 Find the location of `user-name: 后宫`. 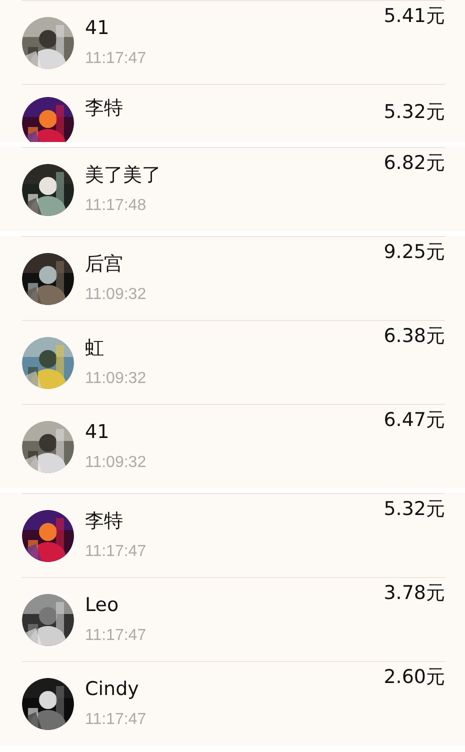

user-name: 后宫 is located at coordinates (104, 263).